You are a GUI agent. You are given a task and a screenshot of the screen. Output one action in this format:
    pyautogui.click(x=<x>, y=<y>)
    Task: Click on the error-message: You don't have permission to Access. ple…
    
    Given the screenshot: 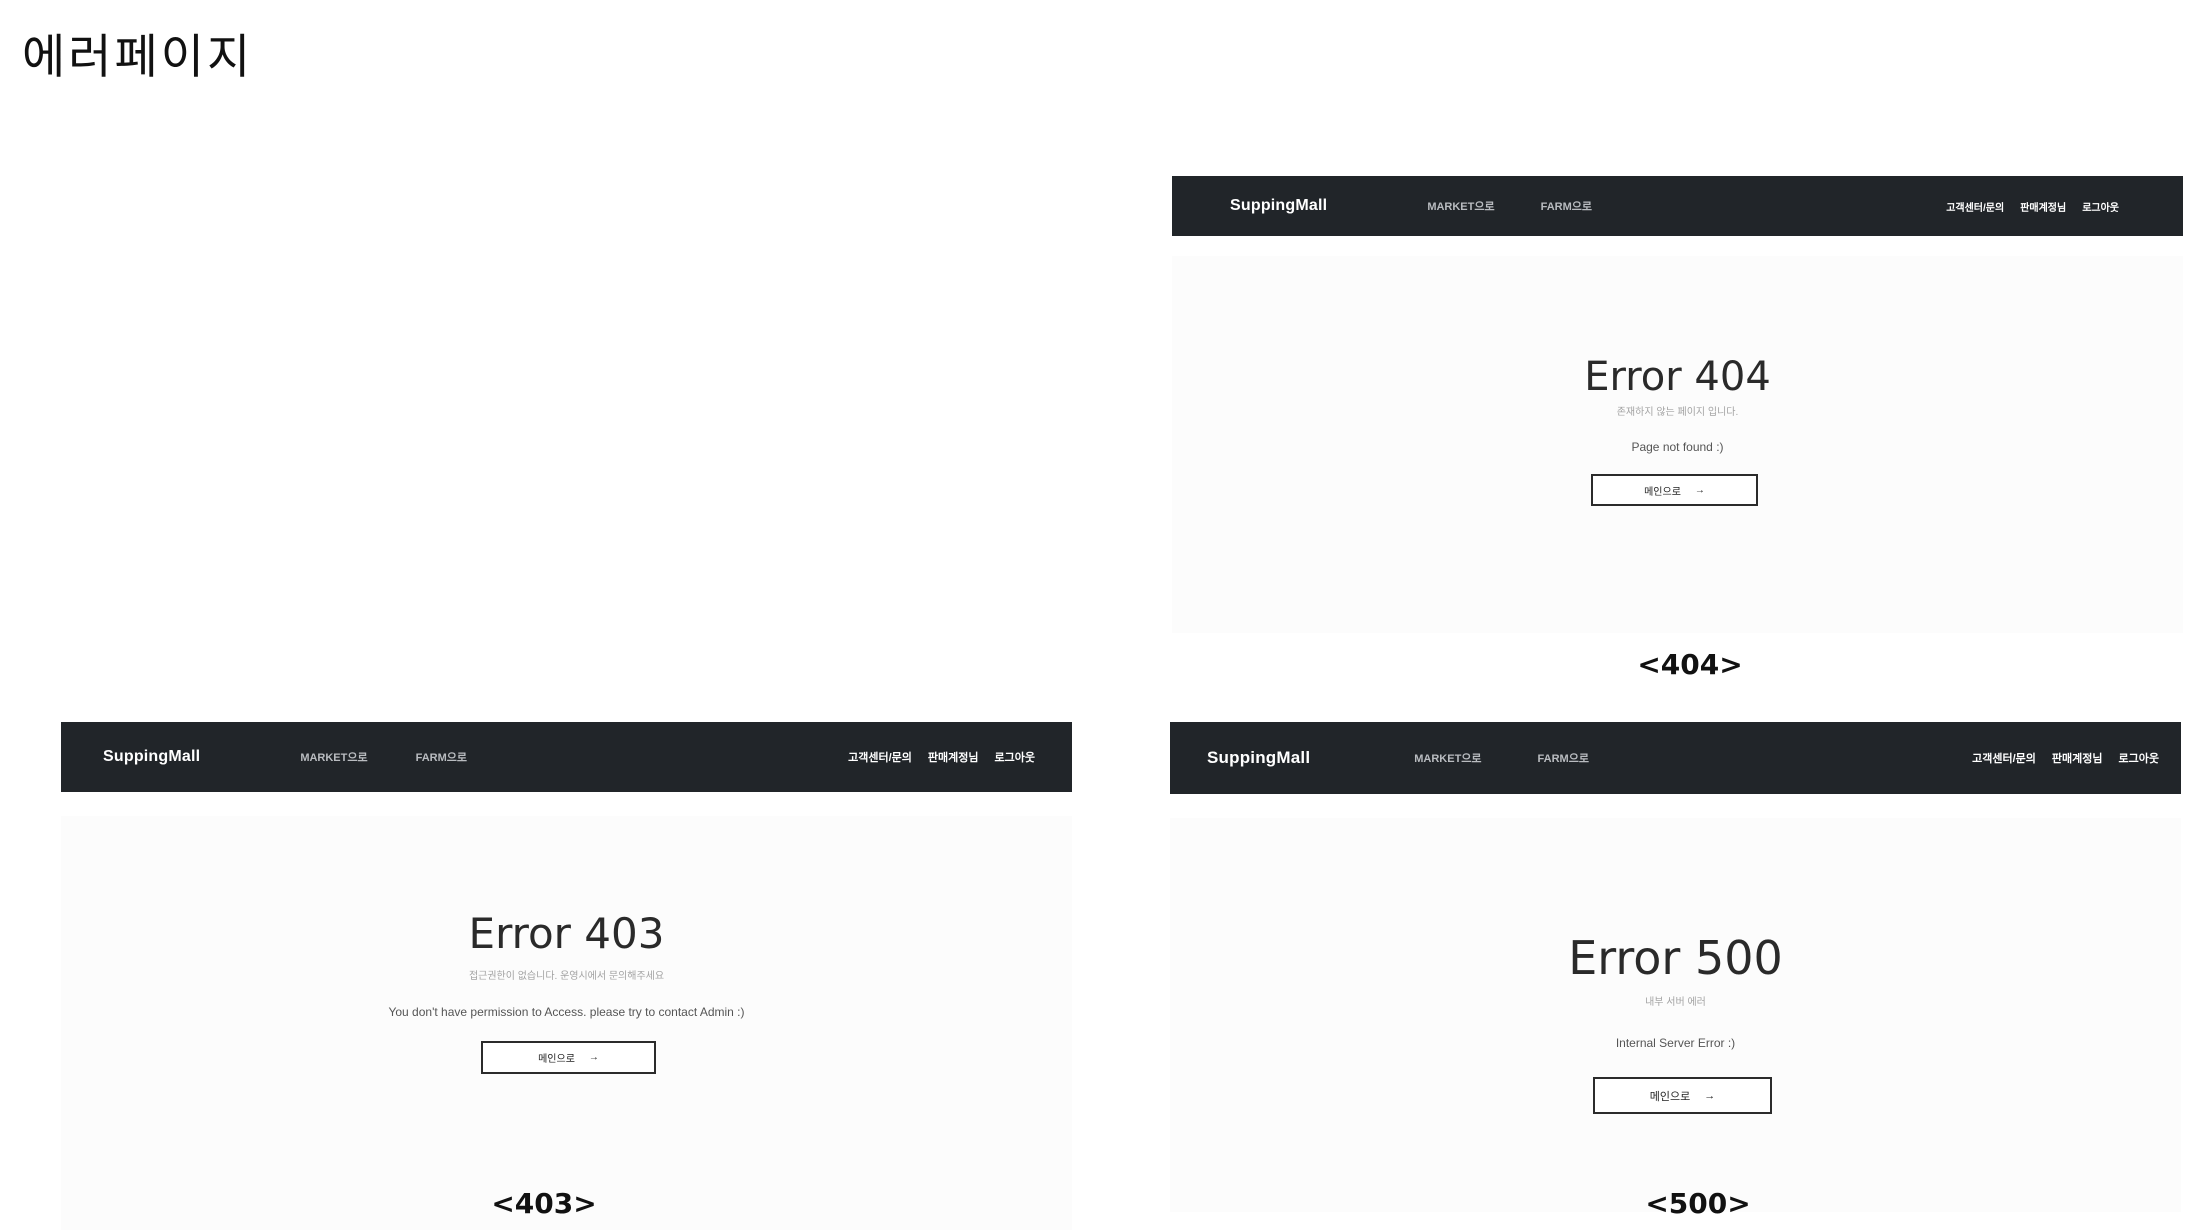 What is the action you would take?
    pyautogui.click(x=566, y=1012)
    